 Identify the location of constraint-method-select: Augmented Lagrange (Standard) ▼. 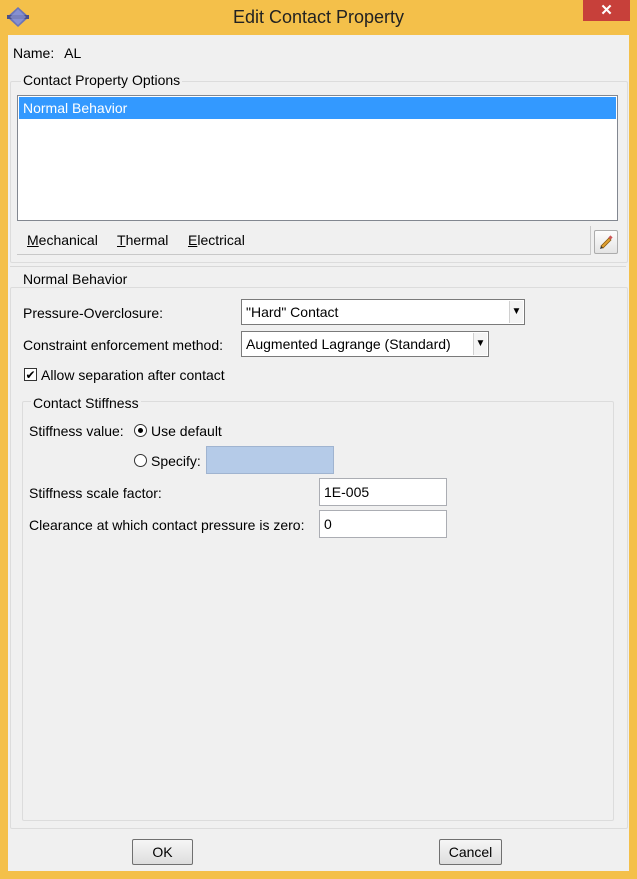
(365, 344).